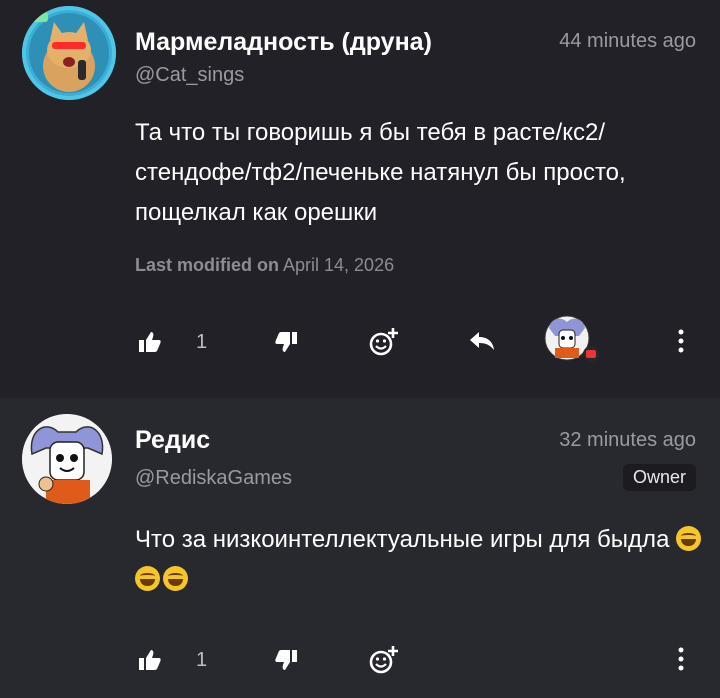 The height and width of the screenshot is (698, 720). I want to click on timestamp: 32 minutes ago, so click(627, 440).